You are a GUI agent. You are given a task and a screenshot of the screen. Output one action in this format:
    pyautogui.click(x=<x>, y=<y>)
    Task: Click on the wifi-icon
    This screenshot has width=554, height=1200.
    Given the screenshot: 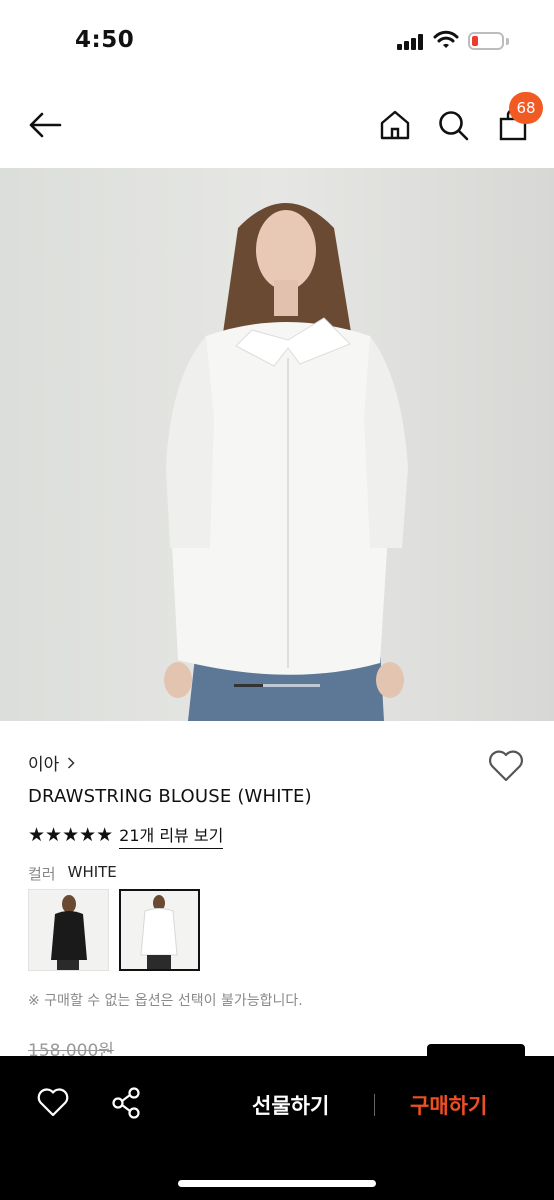 What is the action you would take?
    pyautogui.click(x=446, y=39)
    